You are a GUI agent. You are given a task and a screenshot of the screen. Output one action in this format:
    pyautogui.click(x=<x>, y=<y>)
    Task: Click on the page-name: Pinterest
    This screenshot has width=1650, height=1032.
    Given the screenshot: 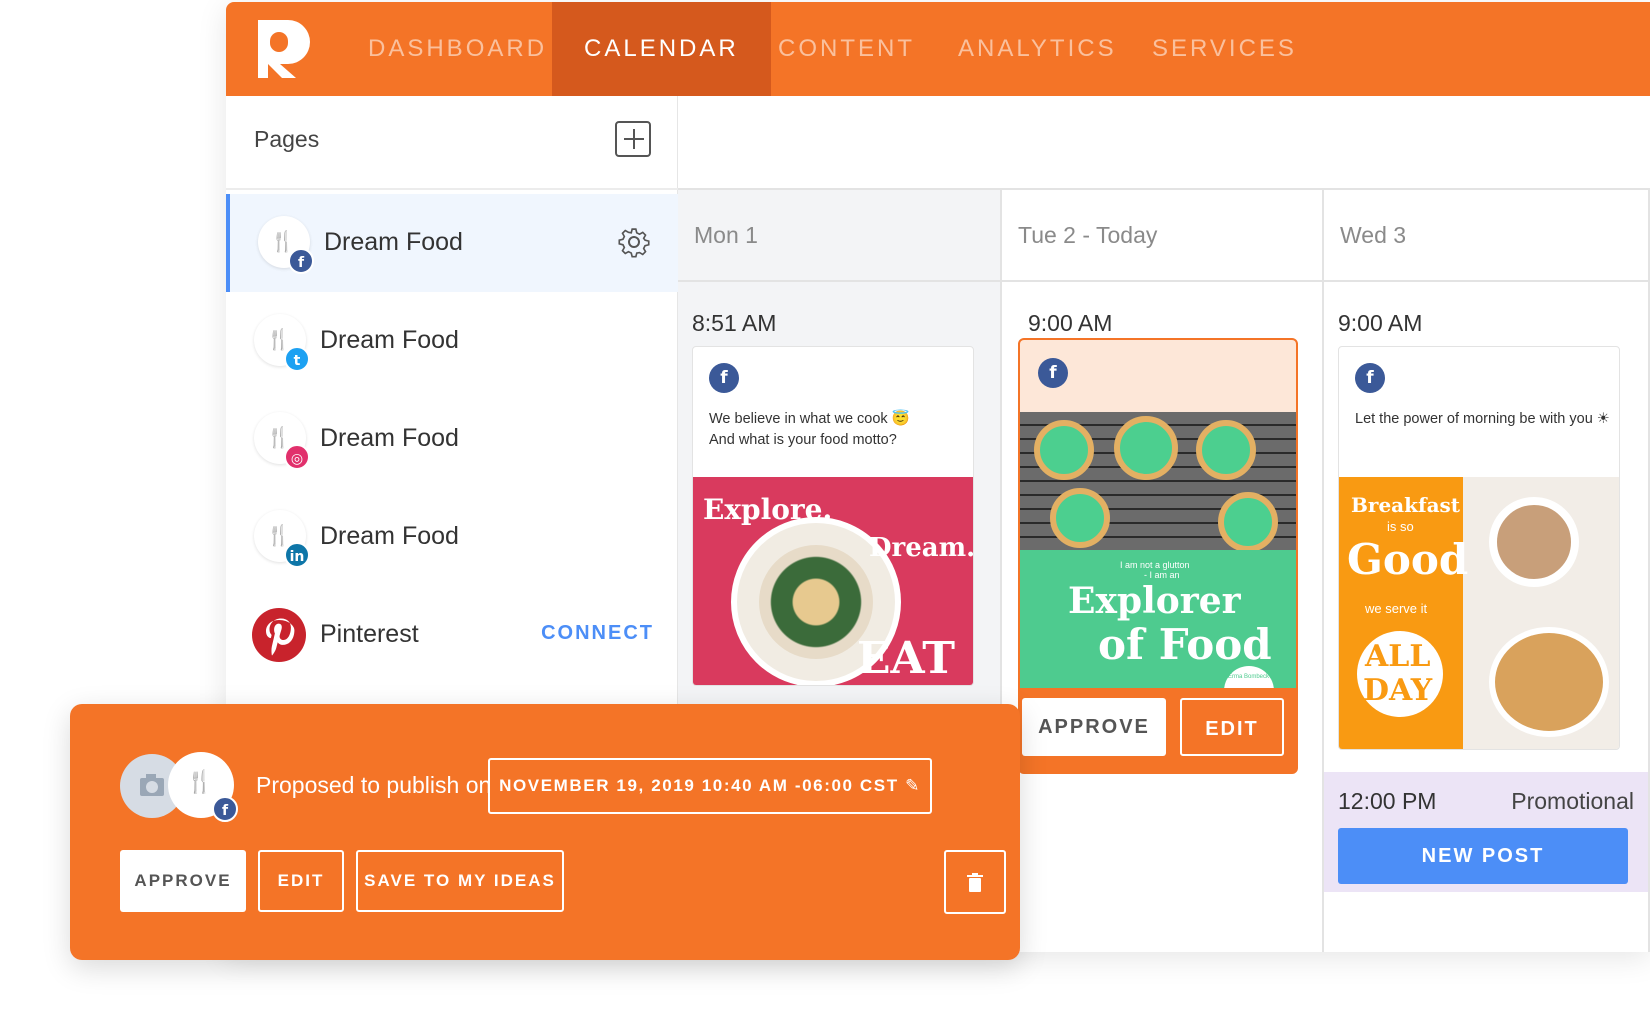 What is the action you would take?
    pyautogui.click(x=369, y=634)
    